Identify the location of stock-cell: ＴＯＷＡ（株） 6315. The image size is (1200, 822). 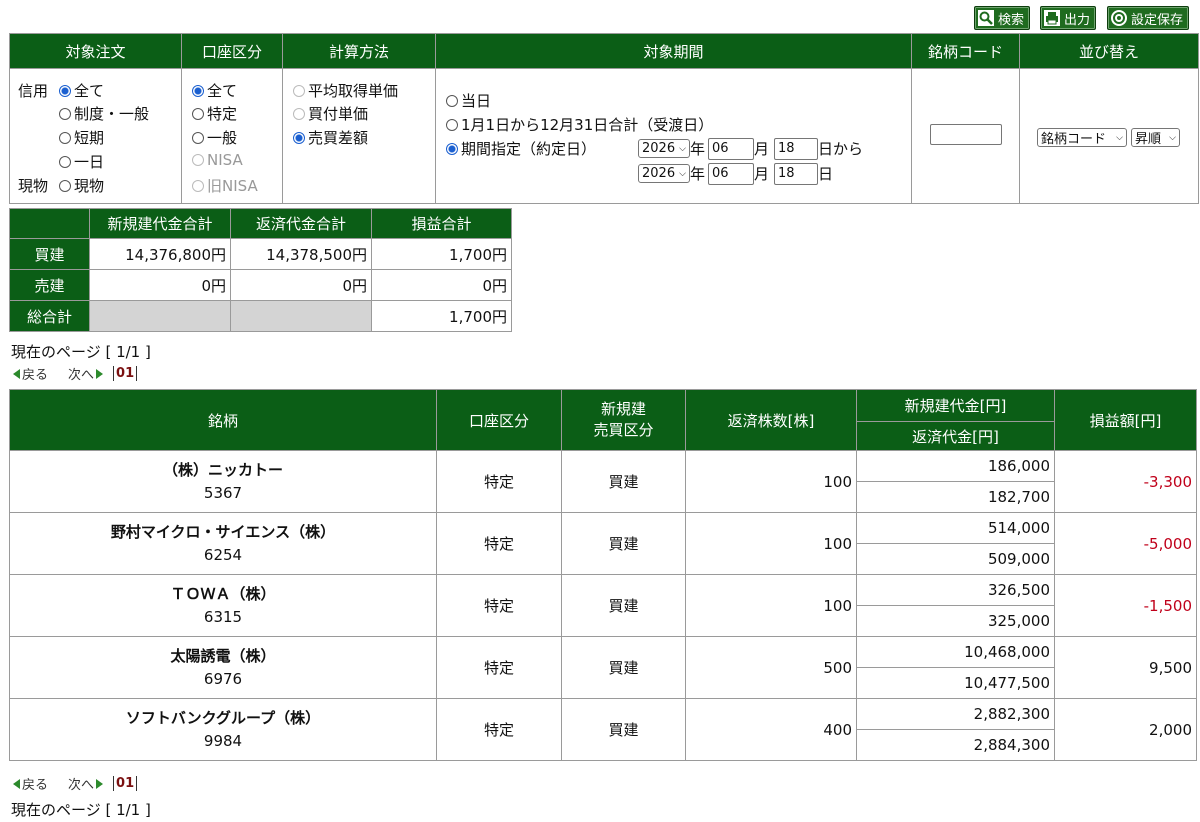
(223, 605).